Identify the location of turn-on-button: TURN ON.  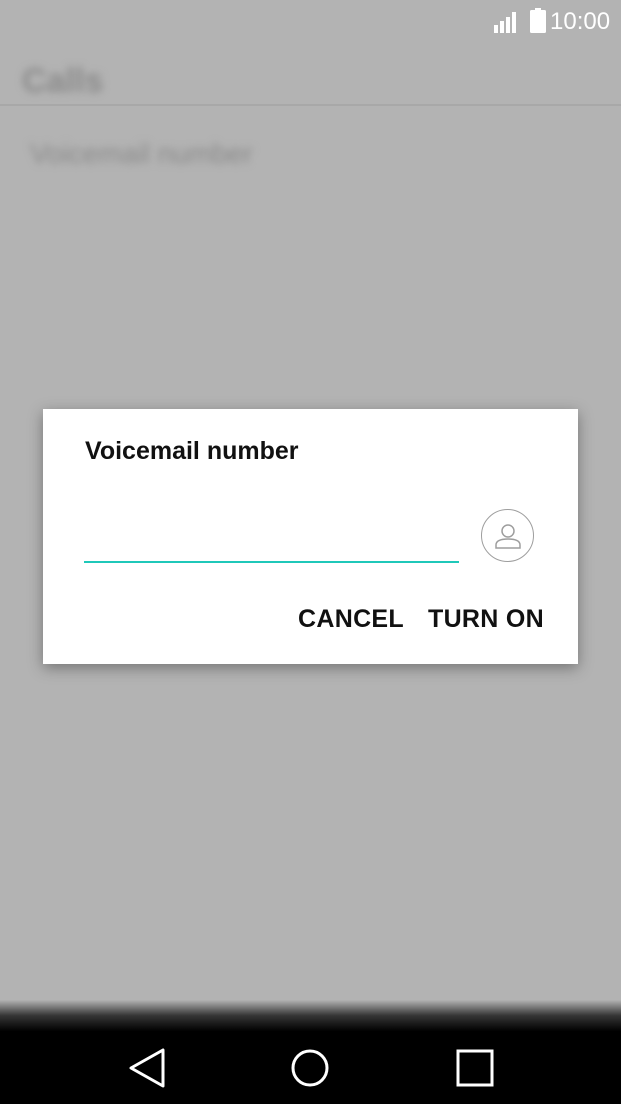
(486, 619).